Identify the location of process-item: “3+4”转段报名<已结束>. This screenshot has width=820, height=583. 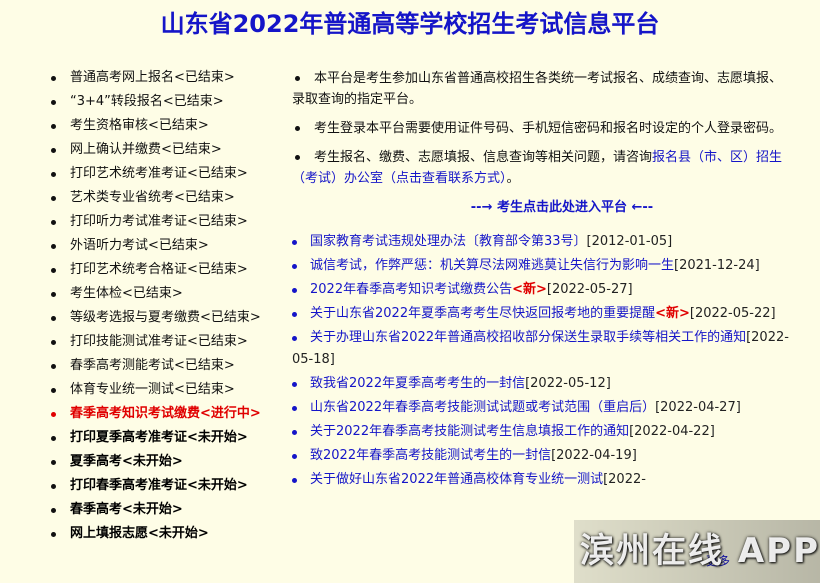
(168, 102).